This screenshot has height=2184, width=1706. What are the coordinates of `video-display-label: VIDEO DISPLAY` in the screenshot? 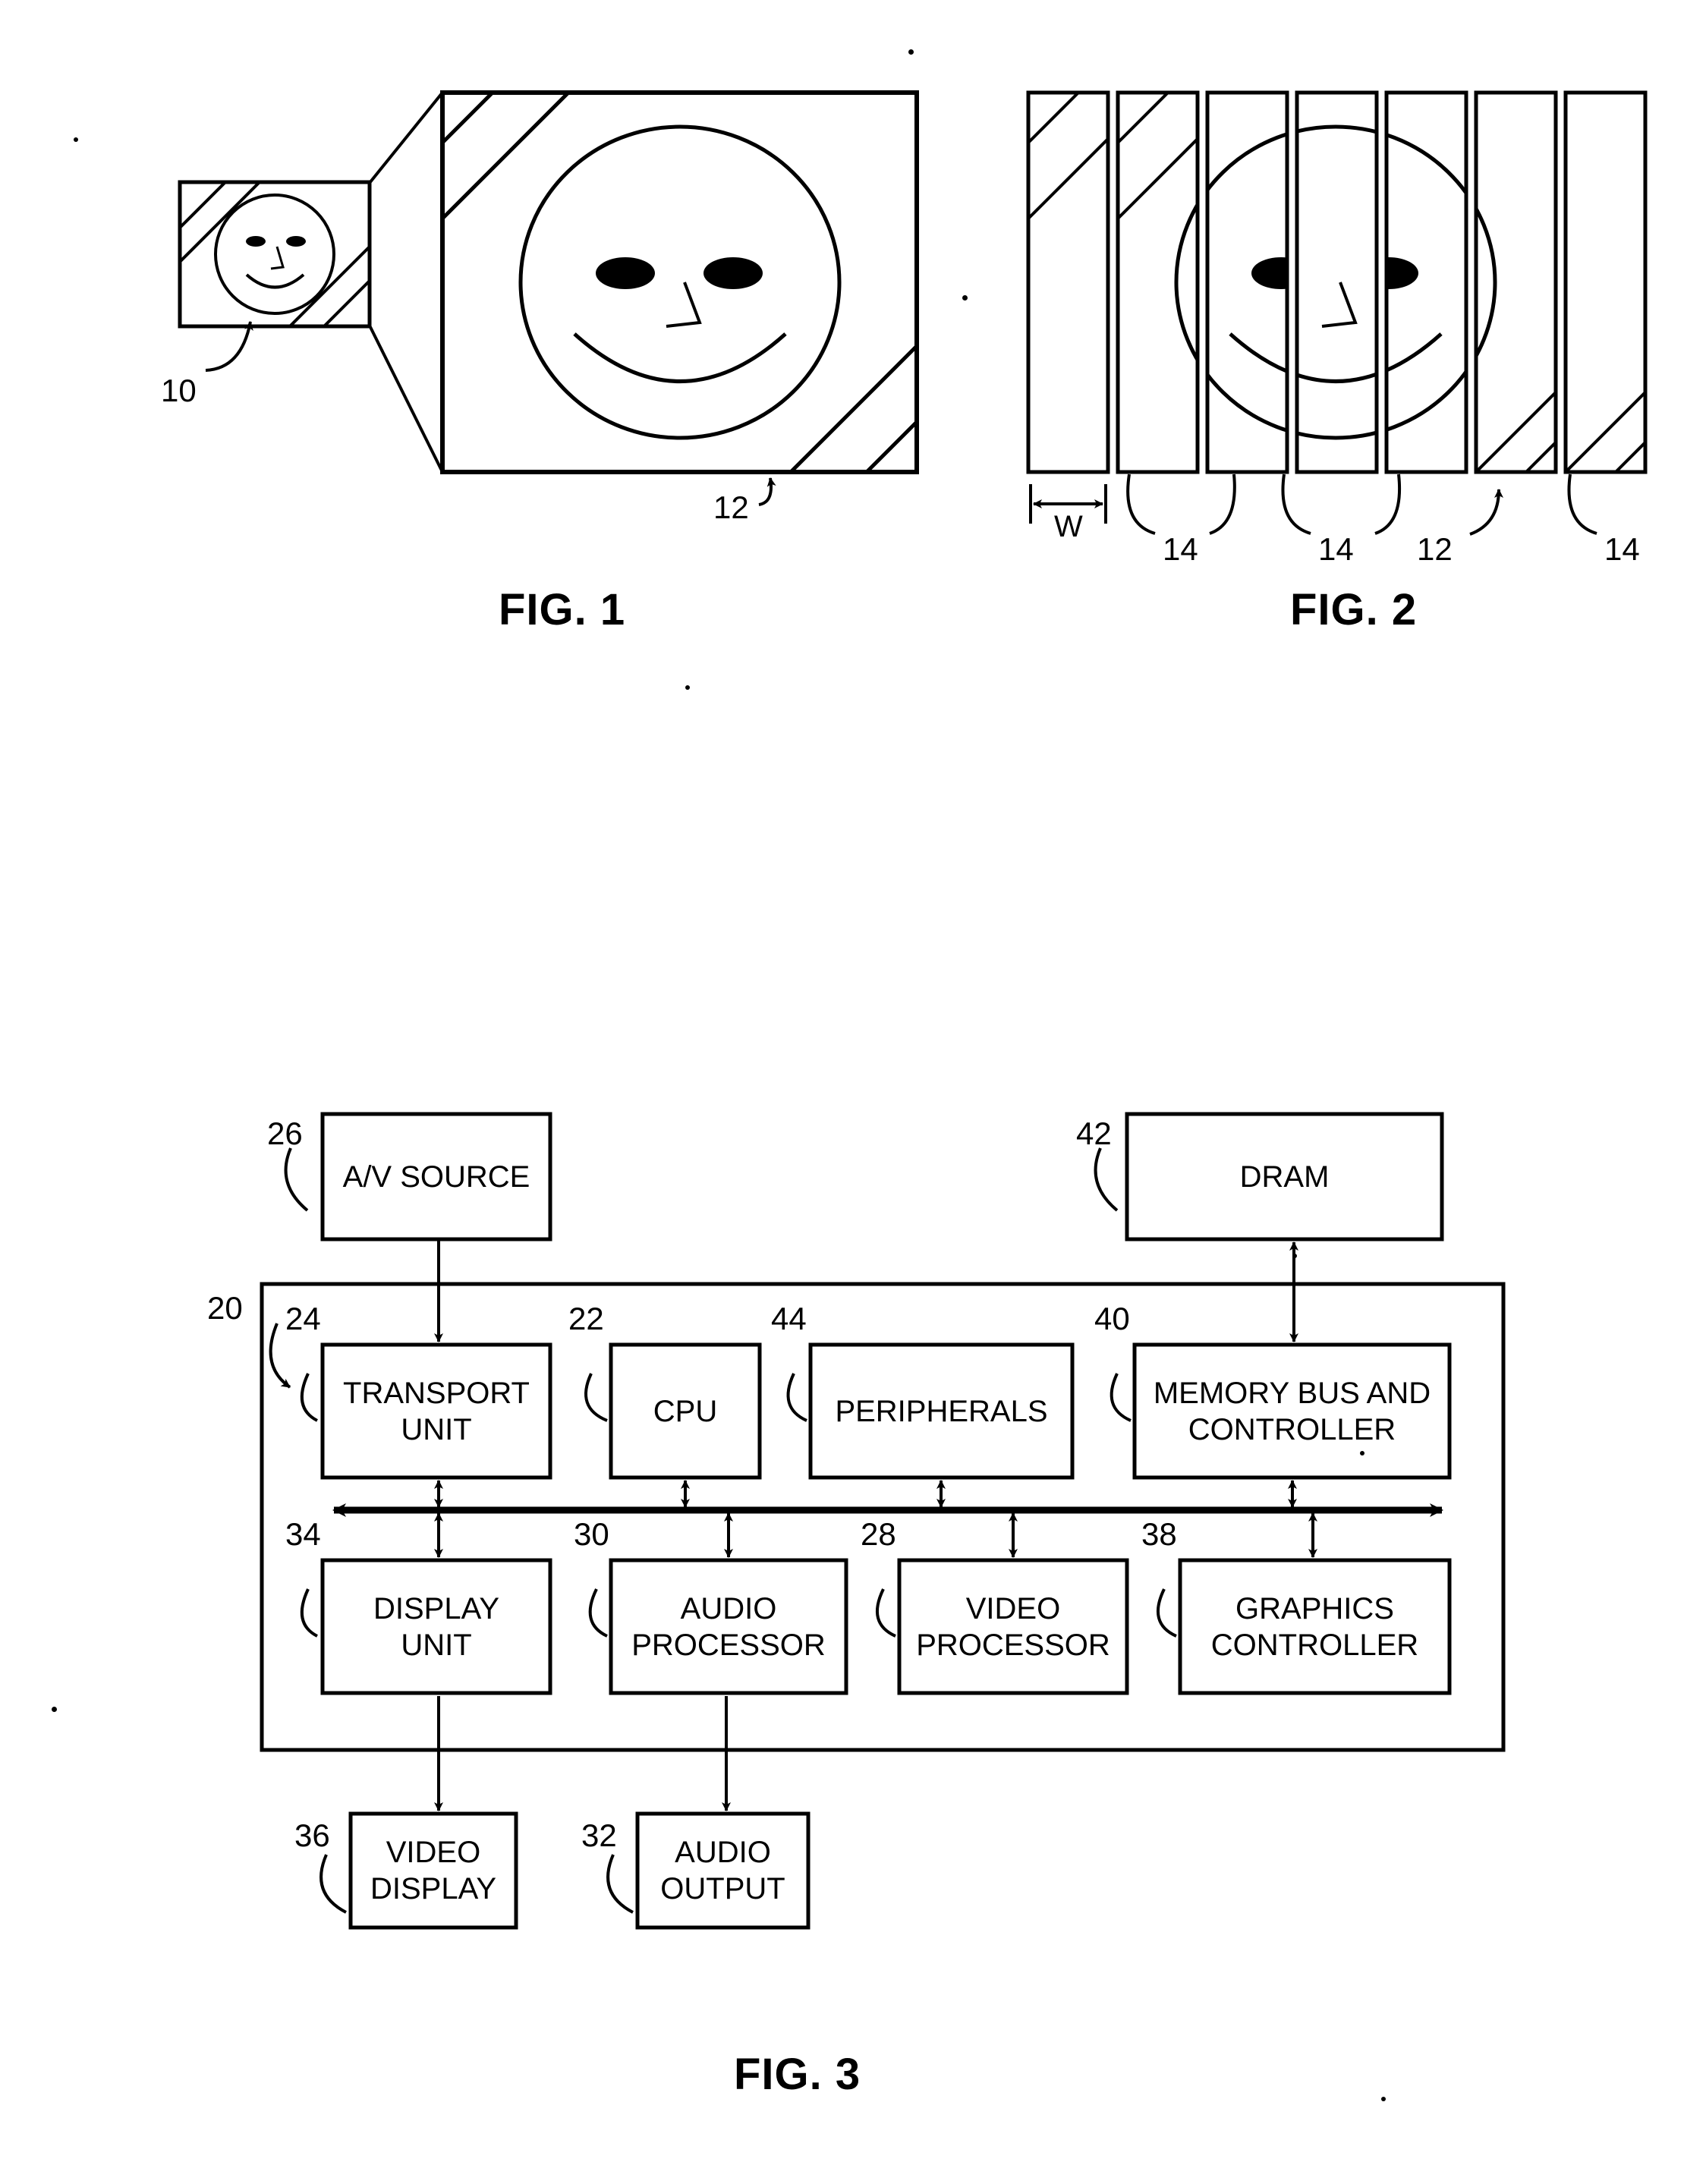 It's located at (433, 1870).